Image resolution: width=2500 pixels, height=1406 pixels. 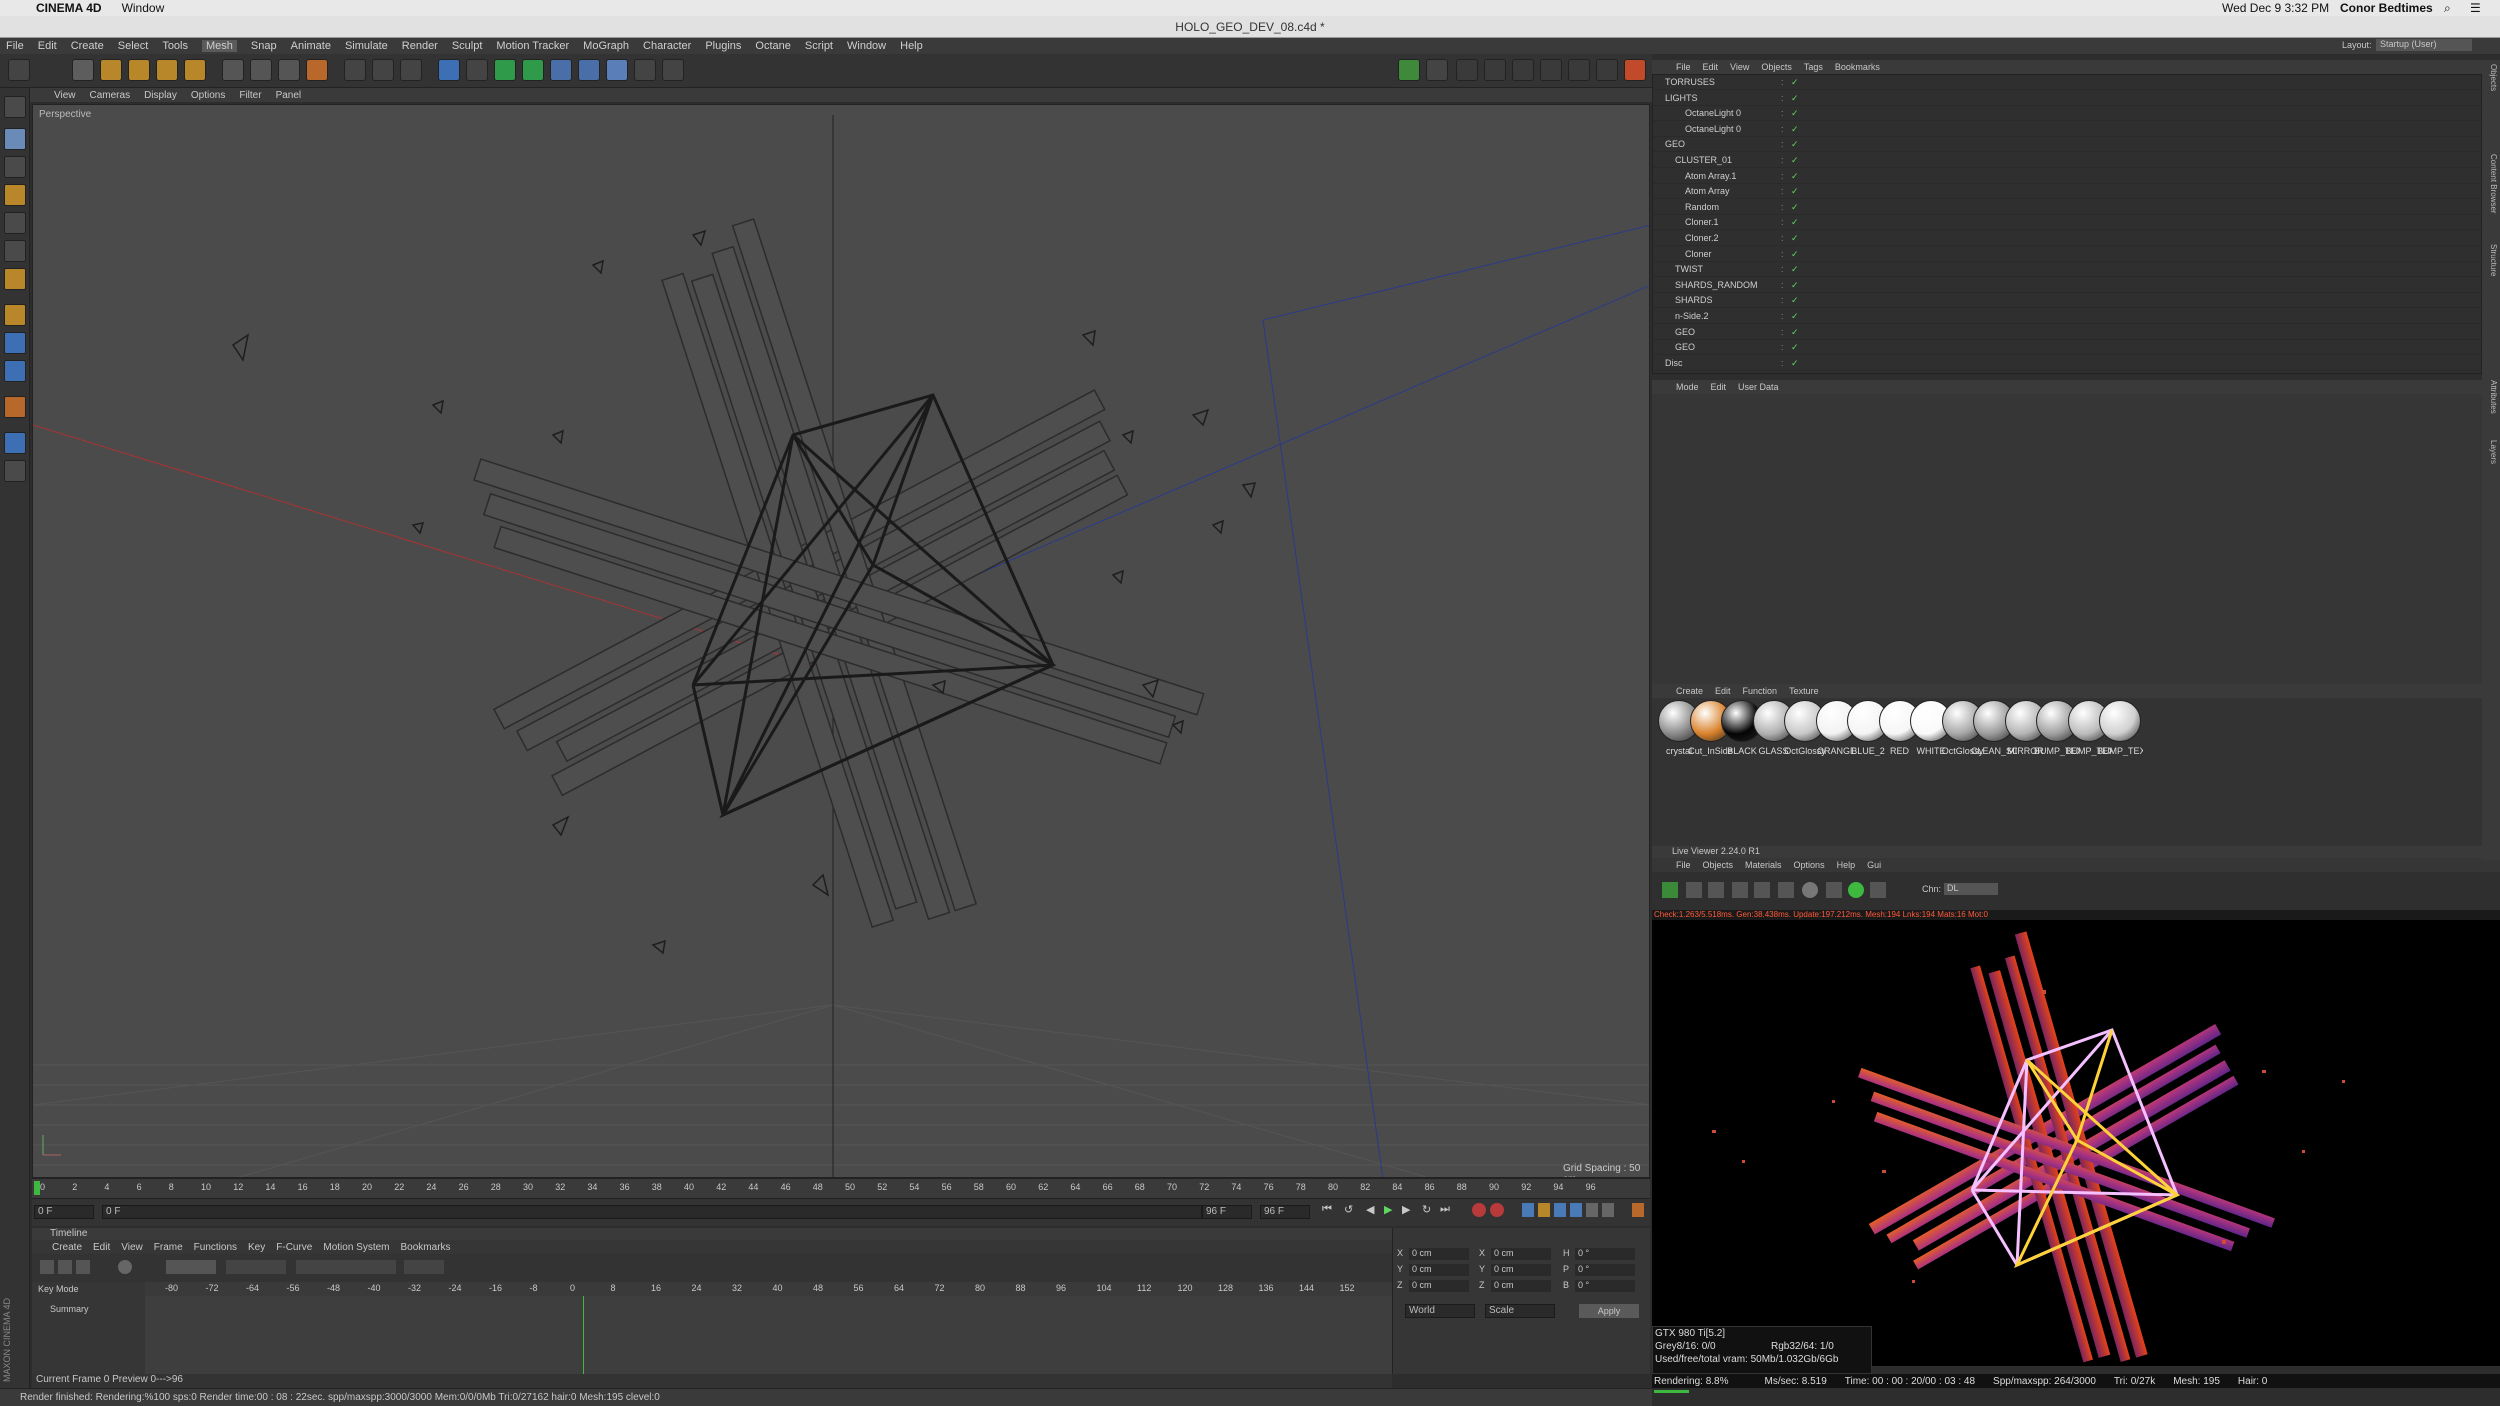 What do you see at coordinates (533, 70) in the screenshot?
I see `array-icon` at bounding box center [533, 70].